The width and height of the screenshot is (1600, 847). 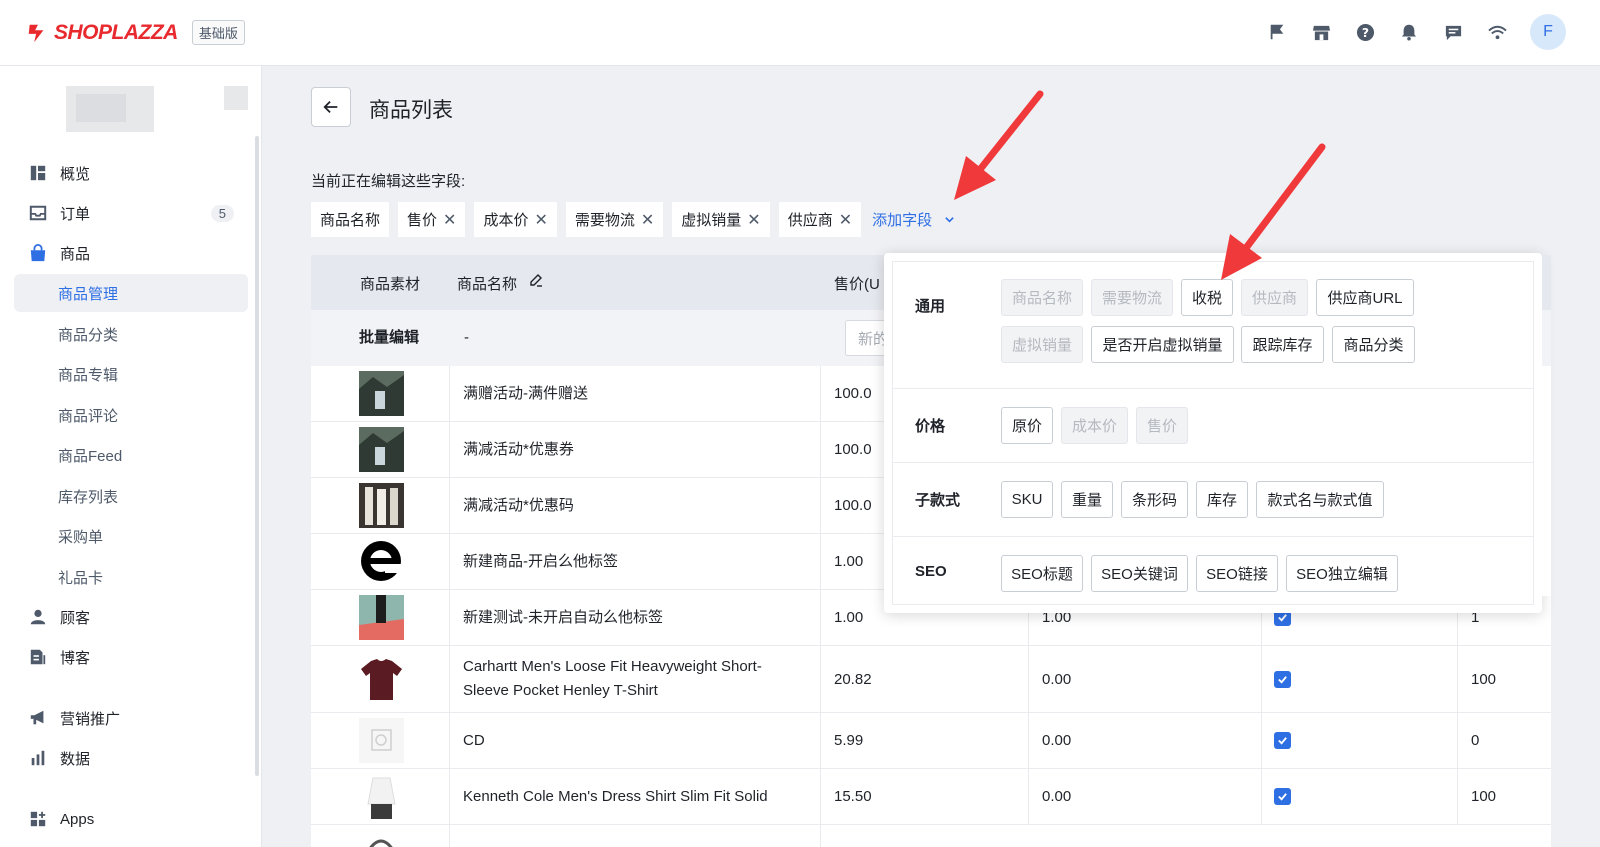 I want to click on product-price: 20.82, so click(x=853, y=680).